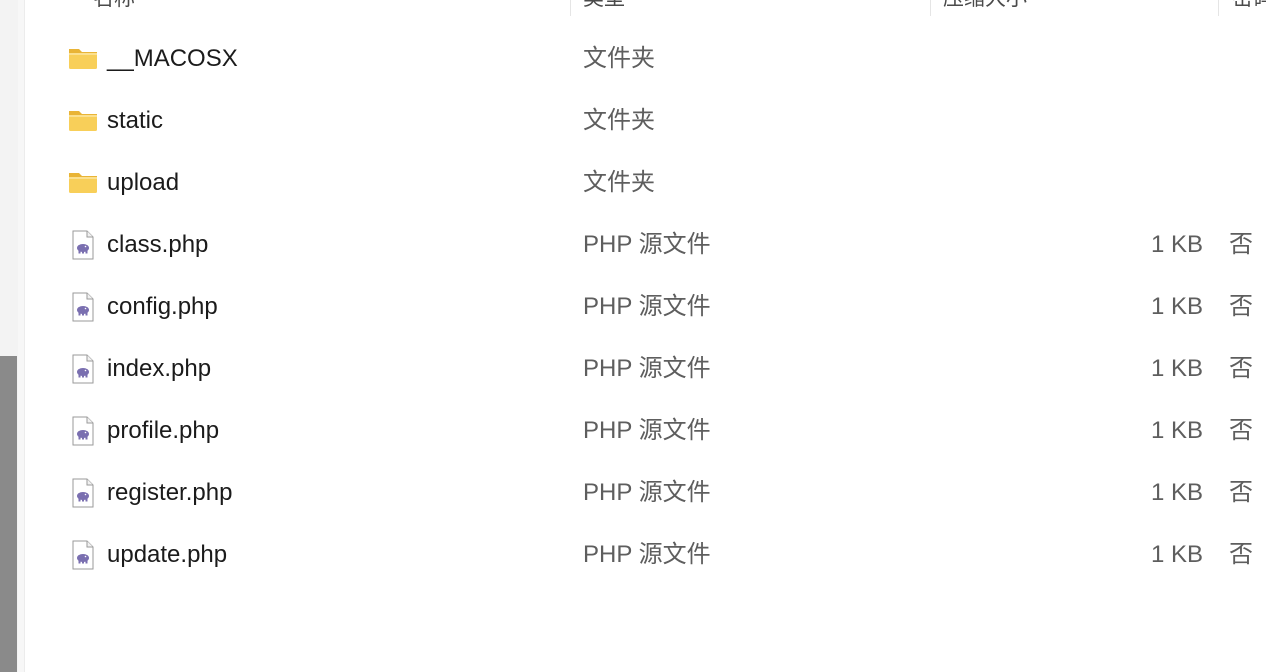 The height and width of the screenshot is (672, 1266). I want to click on file-name: profile.php, so click(163, 431).